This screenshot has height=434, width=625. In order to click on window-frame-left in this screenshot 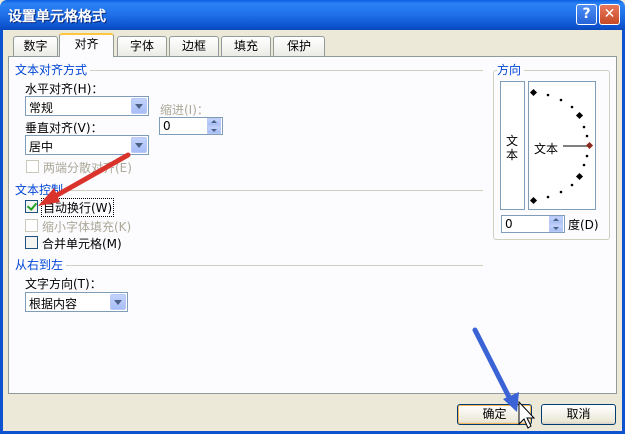, I will do `click(1, 232)`.